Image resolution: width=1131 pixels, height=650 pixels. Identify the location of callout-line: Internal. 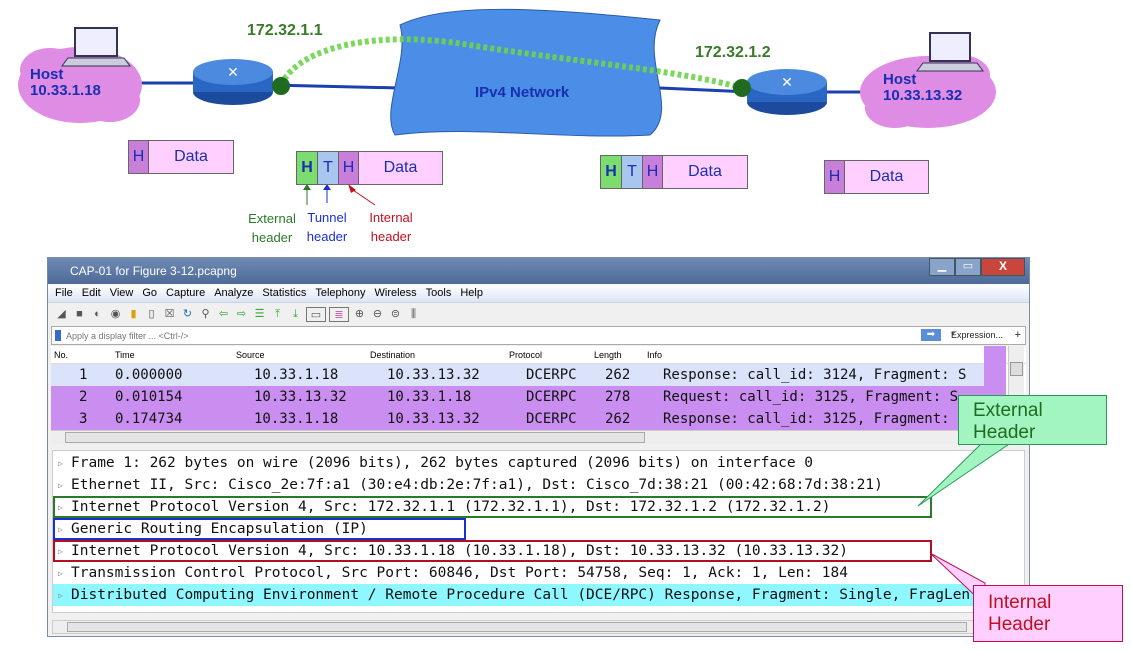
(1020, 602).